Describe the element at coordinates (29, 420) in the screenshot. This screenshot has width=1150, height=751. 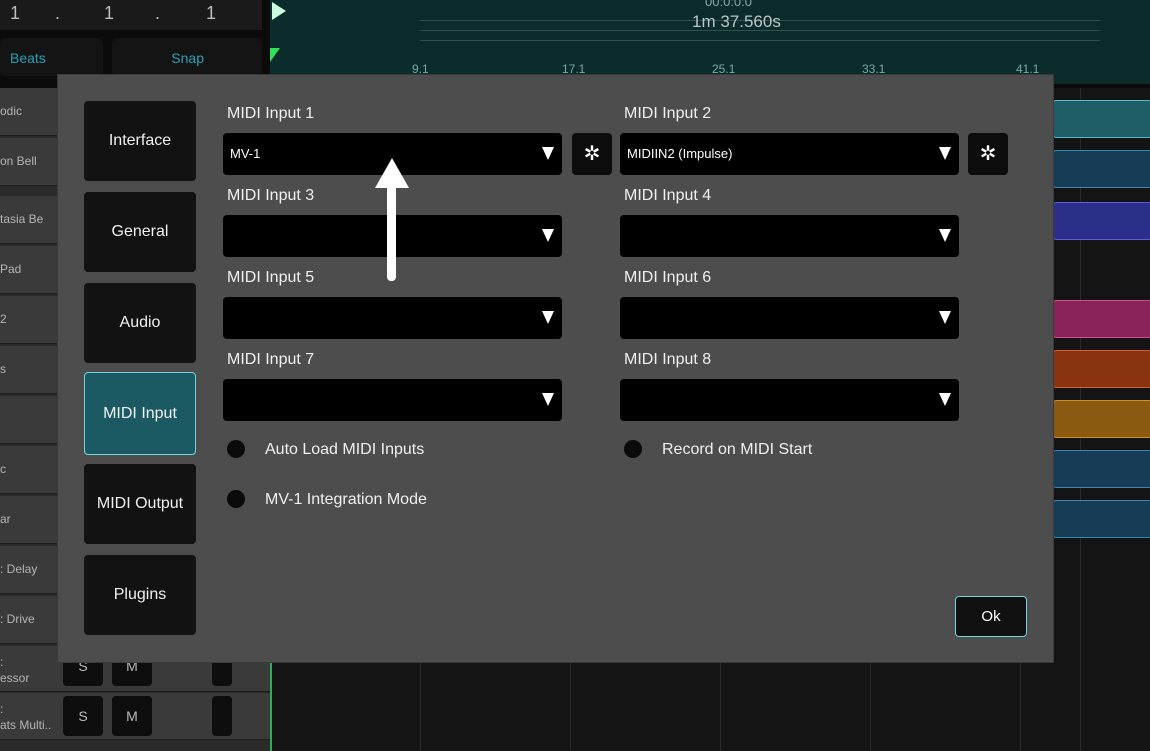
I see `track-name` at that location.